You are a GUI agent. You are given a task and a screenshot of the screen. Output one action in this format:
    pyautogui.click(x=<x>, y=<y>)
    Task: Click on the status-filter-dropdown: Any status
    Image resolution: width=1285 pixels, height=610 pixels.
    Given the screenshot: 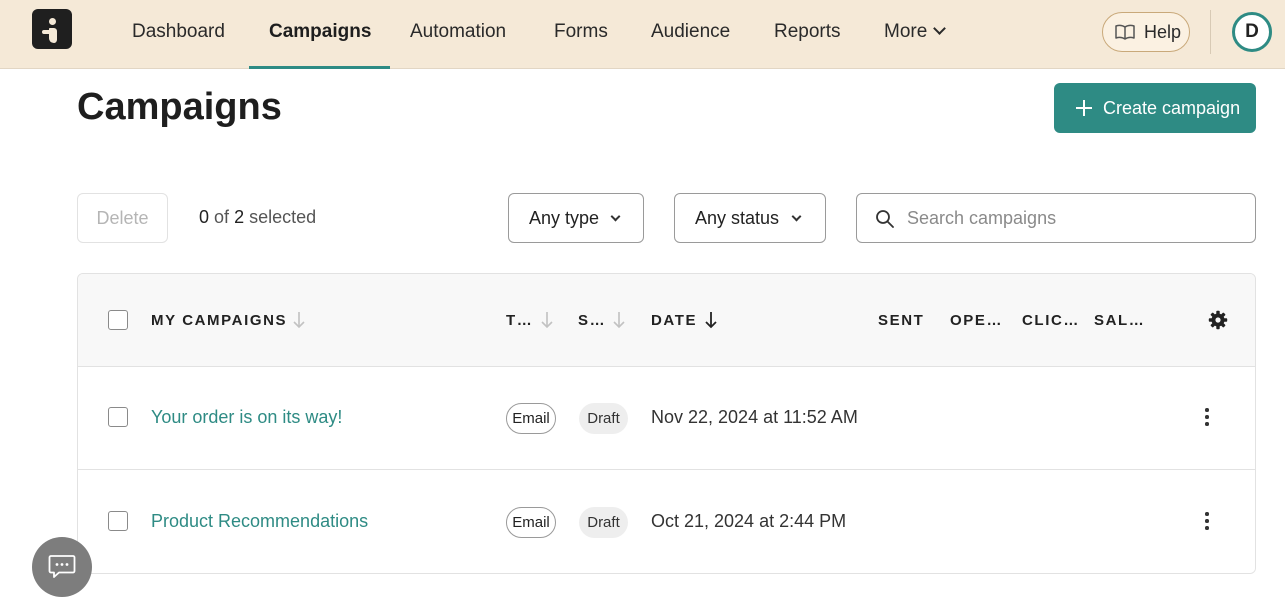 What is the action you would take?
    pyautogui.click(x=750, y=218)
    